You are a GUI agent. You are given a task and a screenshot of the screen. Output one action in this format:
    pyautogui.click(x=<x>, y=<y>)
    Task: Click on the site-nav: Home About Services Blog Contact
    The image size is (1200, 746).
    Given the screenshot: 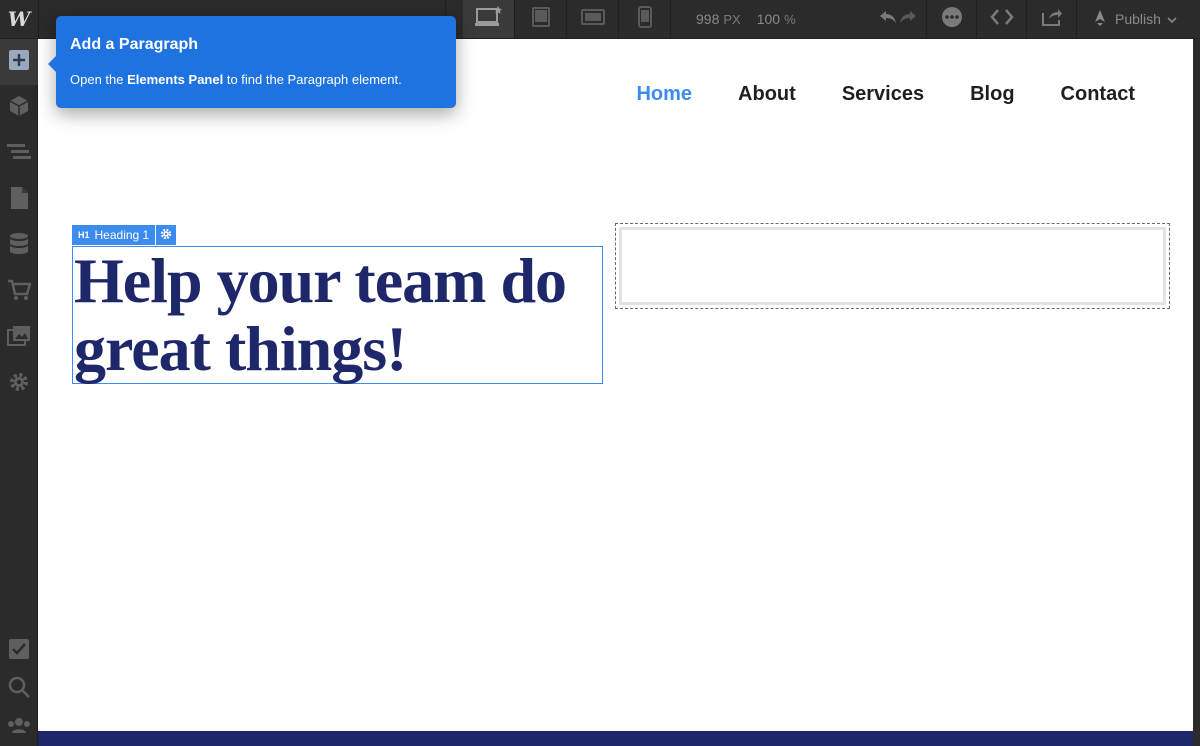 What is the action you would take?
    pyautogui.click(x=885, y=94)
    